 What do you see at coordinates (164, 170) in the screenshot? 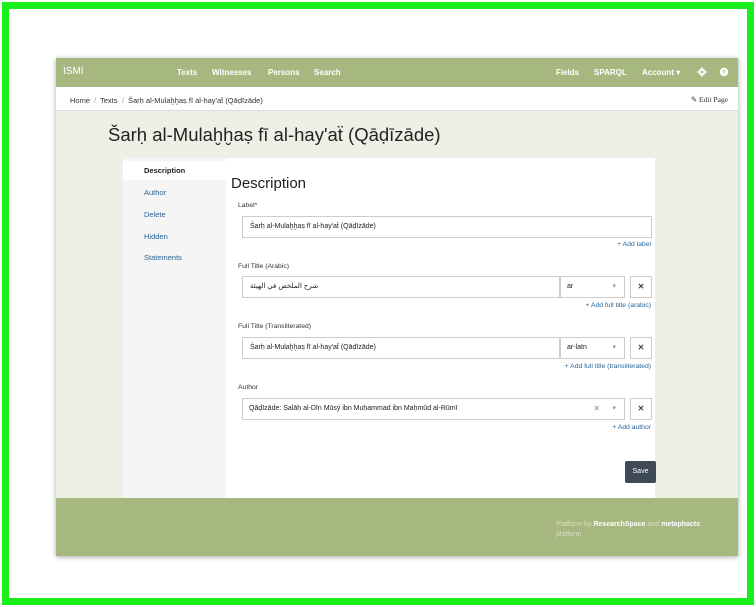
I see `sidebar-item-description: Description` at bounding box center [164, 170].